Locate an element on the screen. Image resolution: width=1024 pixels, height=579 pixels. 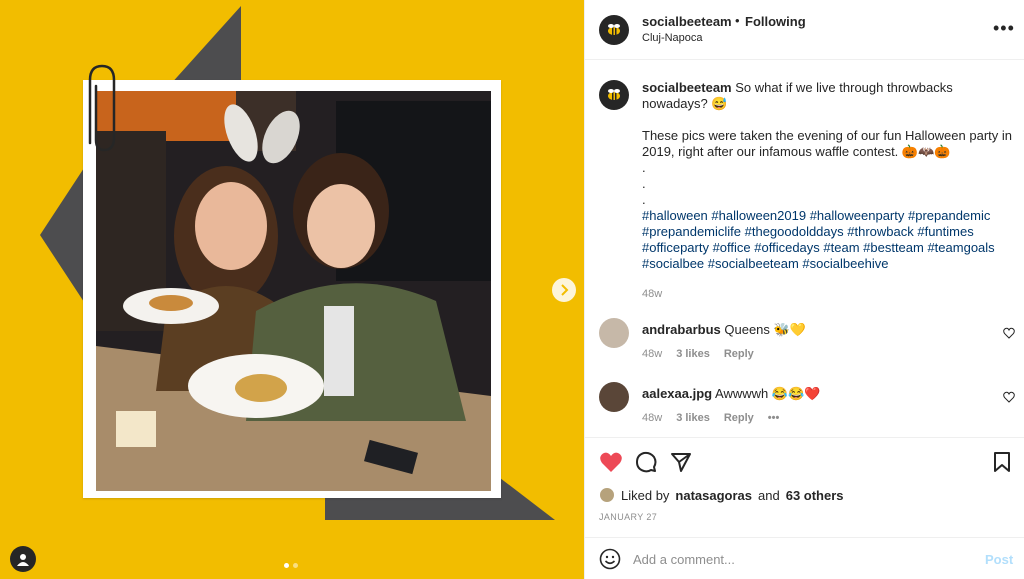
following-button: Following is located at coordinates (775, 21).